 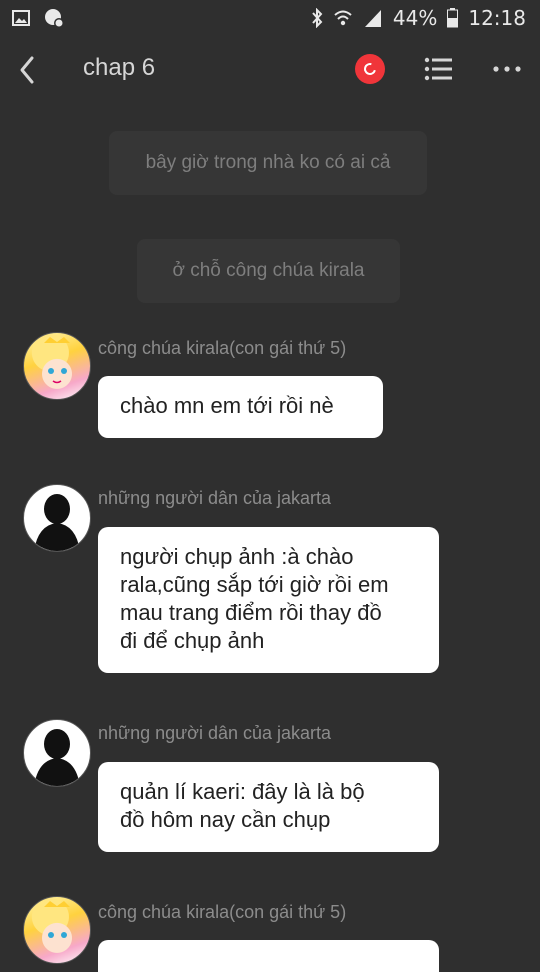 What do you see at coordinates (507, 69) in the screenshot?
I see `more-options-icon` at bounding box center [507, 69].